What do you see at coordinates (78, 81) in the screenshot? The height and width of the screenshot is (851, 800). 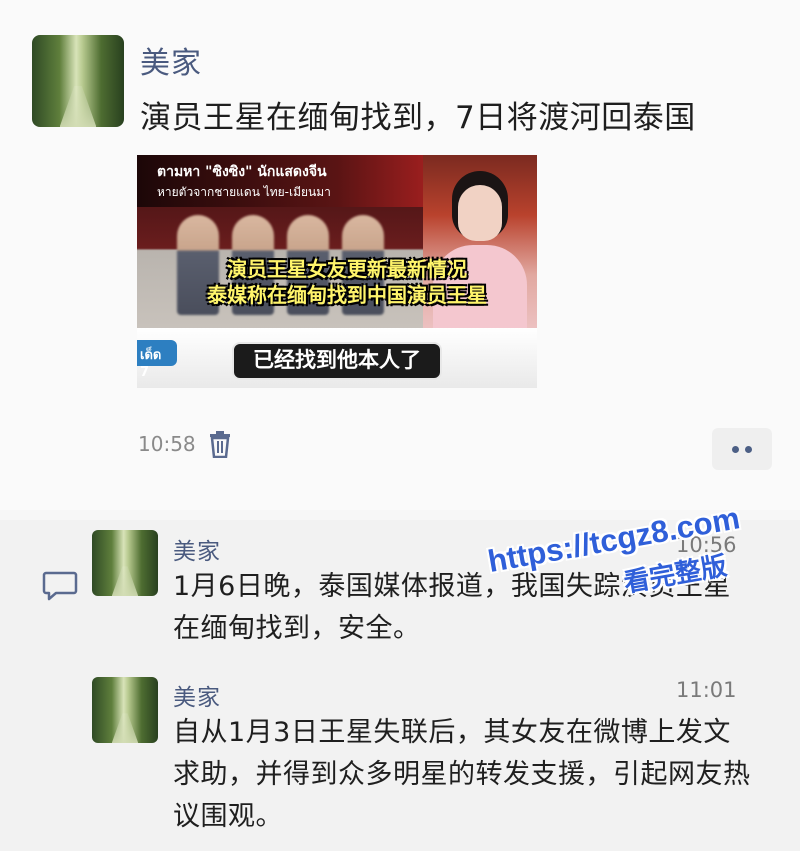 I see `post-author-avatar` at bounding box center [78, 81].